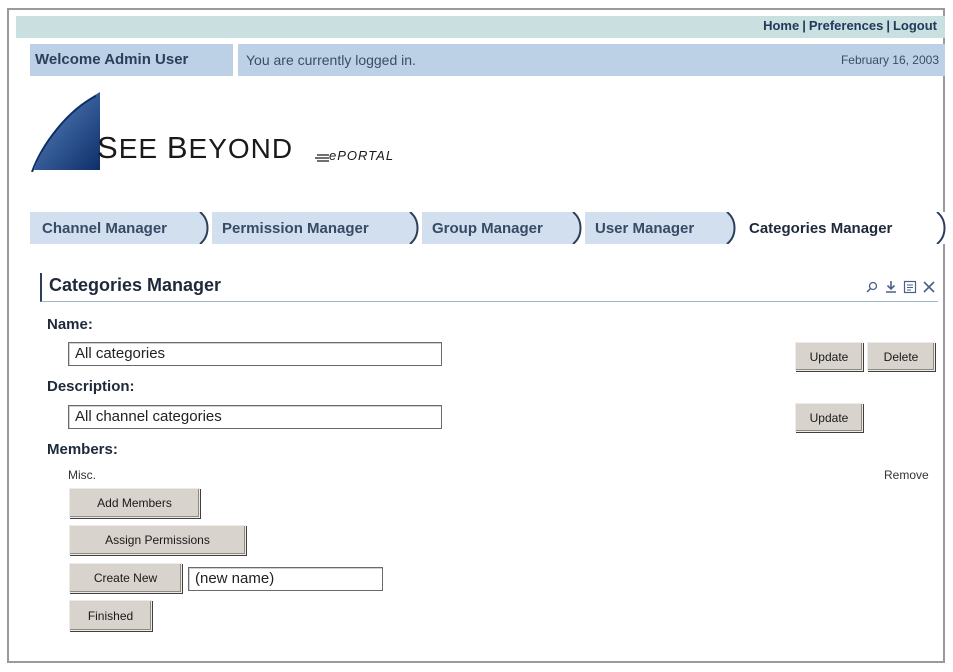  I want to click on welcome-box: Welcome Admin User, so click(131, 60).